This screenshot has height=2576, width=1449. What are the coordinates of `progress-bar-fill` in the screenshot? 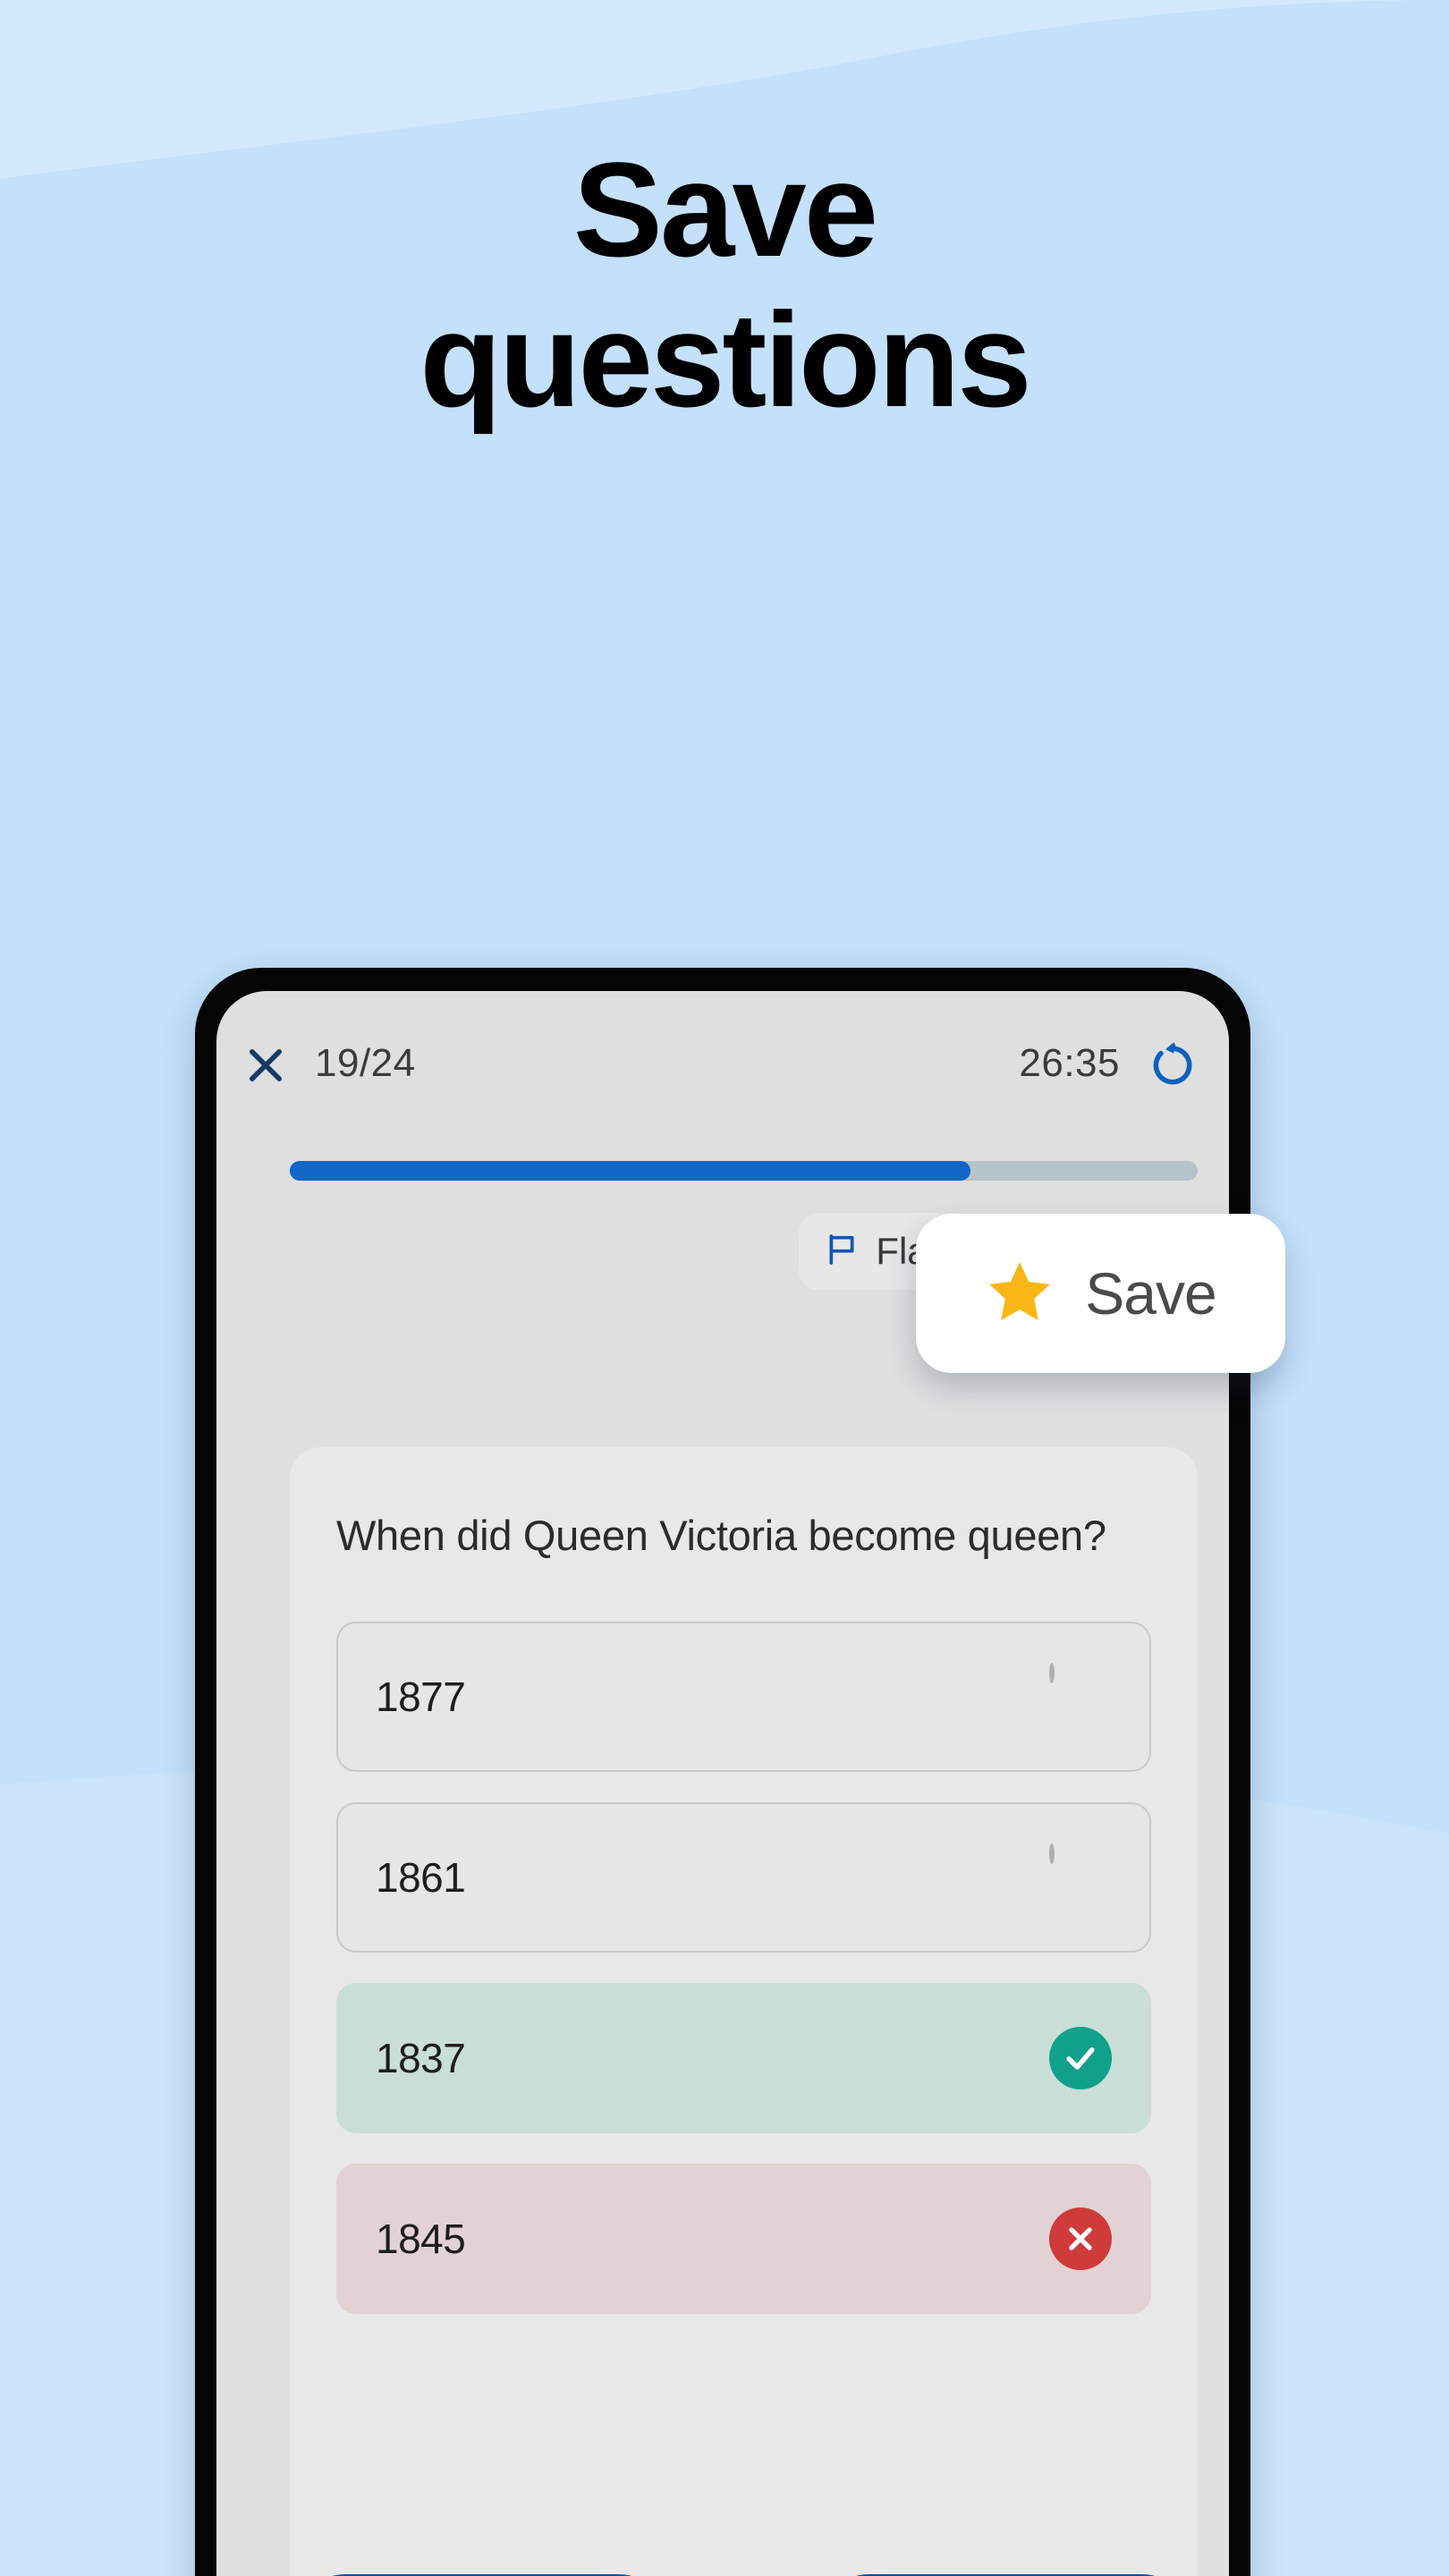 It's located at (630, 1171).